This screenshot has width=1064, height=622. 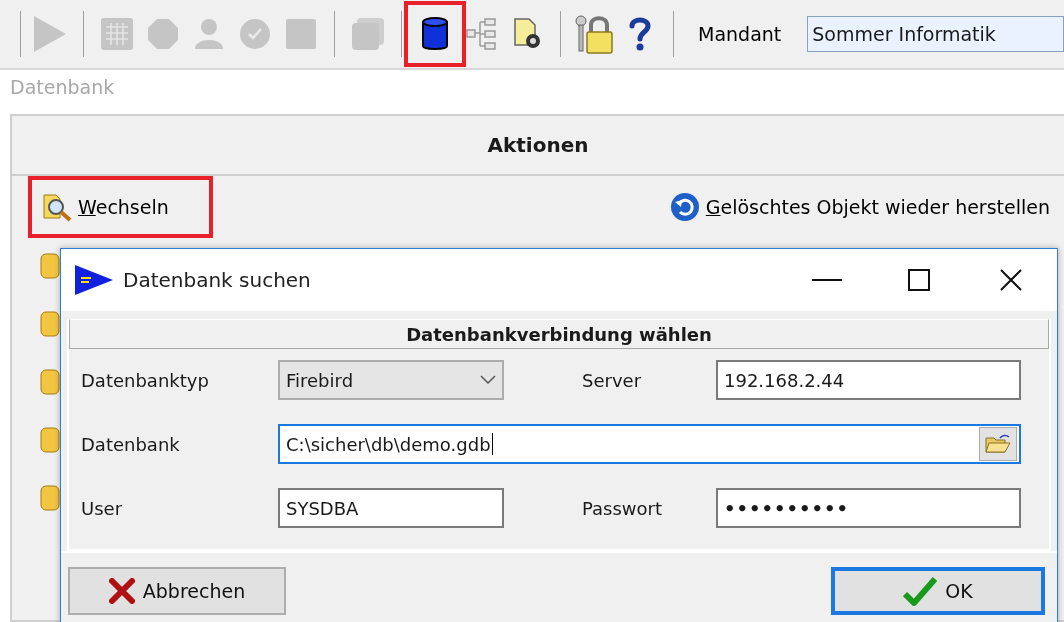 I want to click on database-type-dropdown: Firebird, so click(x=391, y=380).